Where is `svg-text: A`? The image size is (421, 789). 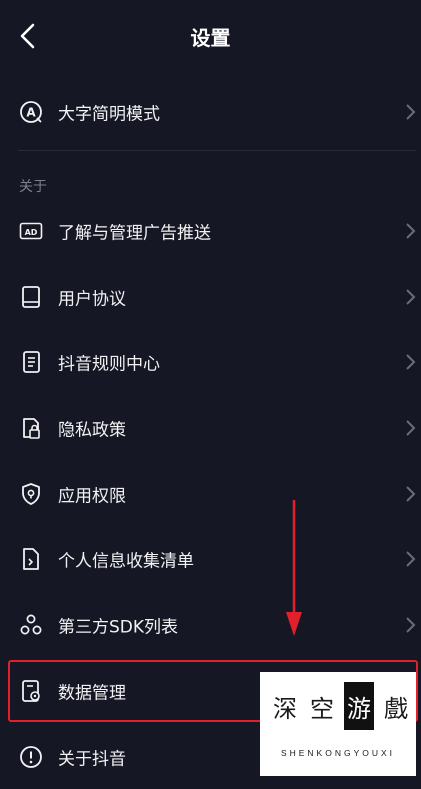
svg-text: A is located at coordinates (31, 113).